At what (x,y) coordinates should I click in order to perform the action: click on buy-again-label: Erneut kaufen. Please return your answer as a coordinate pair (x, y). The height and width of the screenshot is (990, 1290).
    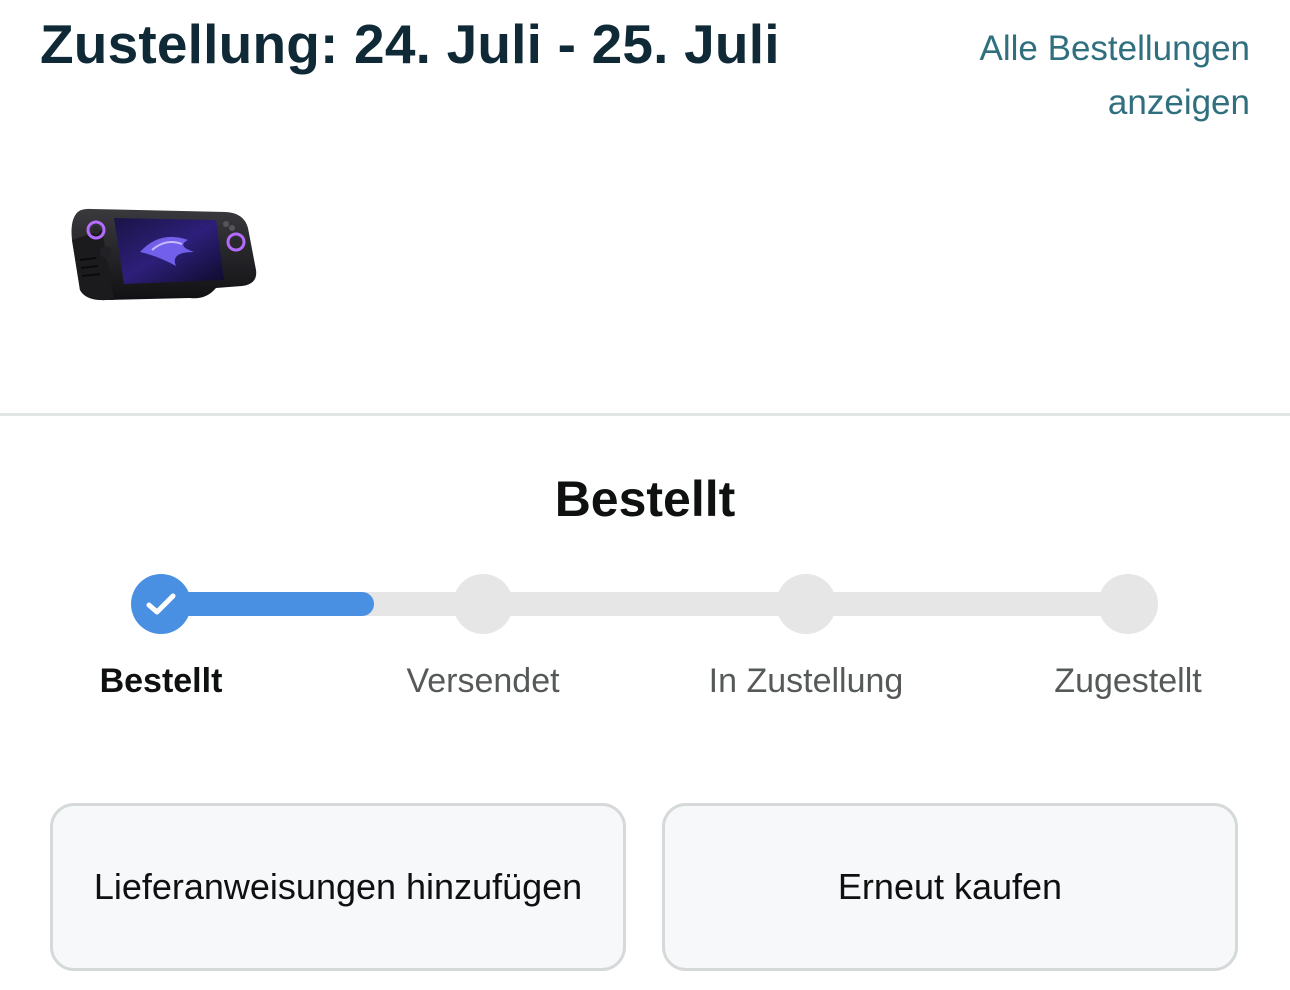
    Looking at the image, I should click on (950, 886).